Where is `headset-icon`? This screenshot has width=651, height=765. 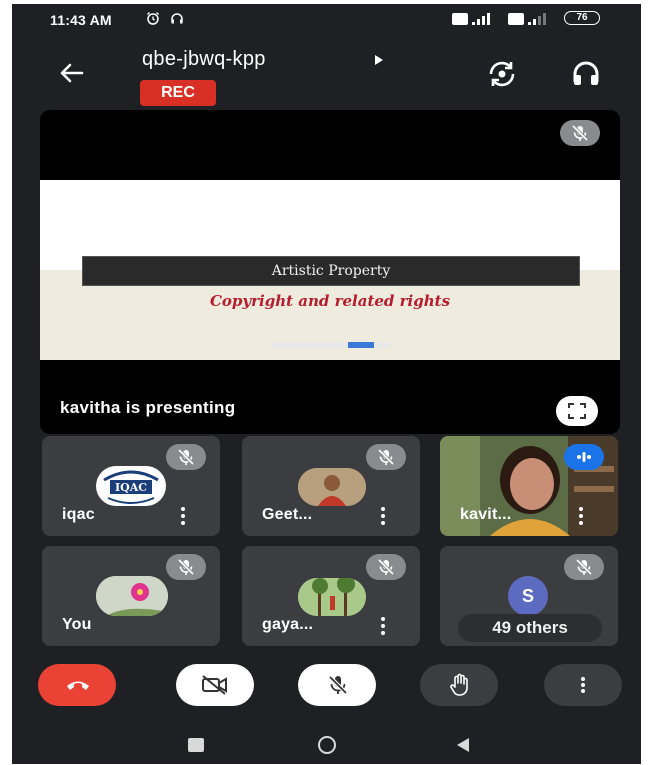
headset-icon is located at coordinates (177, 18).